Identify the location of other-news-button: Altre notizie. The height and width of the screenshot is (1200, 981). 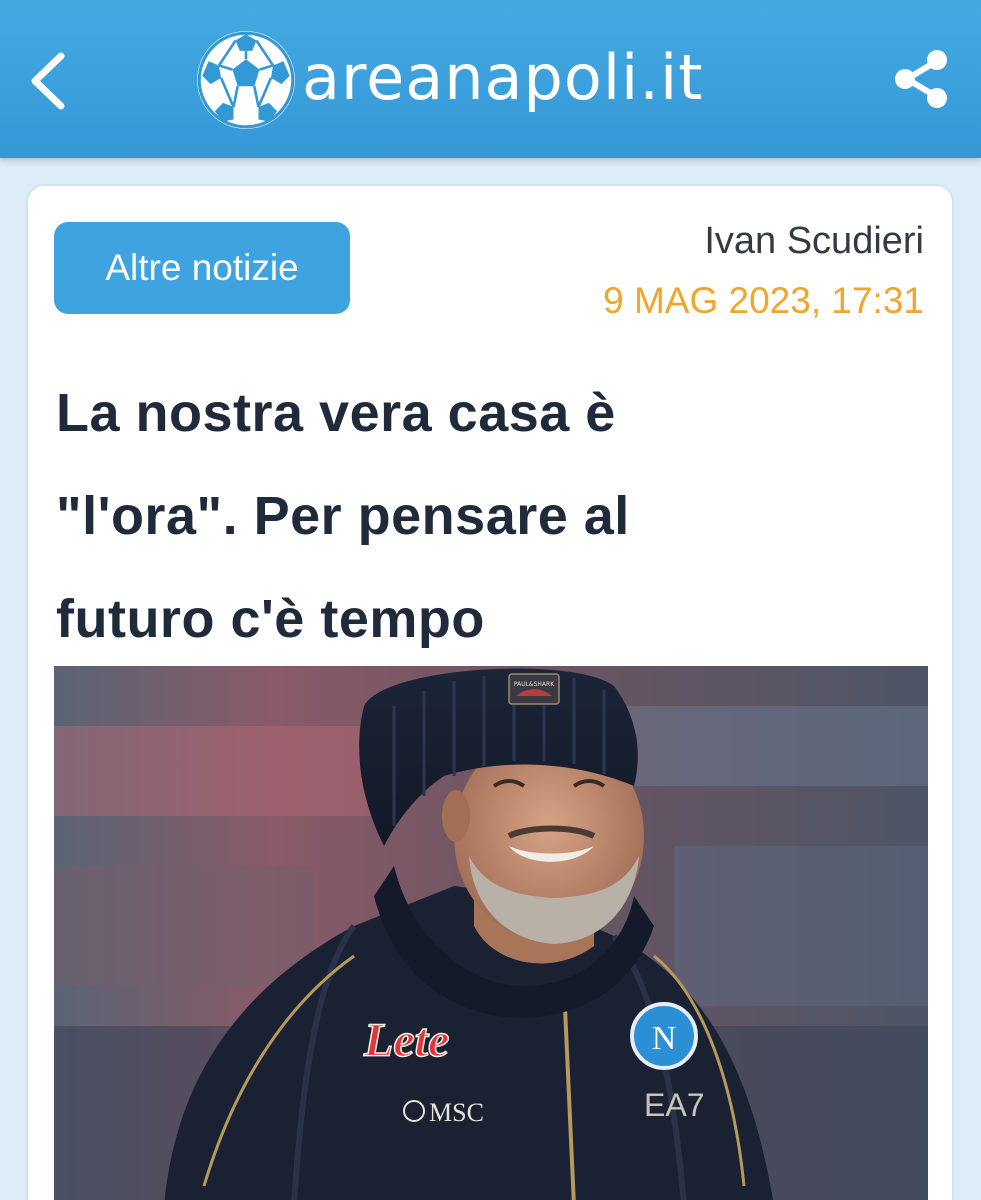
(202, 268).